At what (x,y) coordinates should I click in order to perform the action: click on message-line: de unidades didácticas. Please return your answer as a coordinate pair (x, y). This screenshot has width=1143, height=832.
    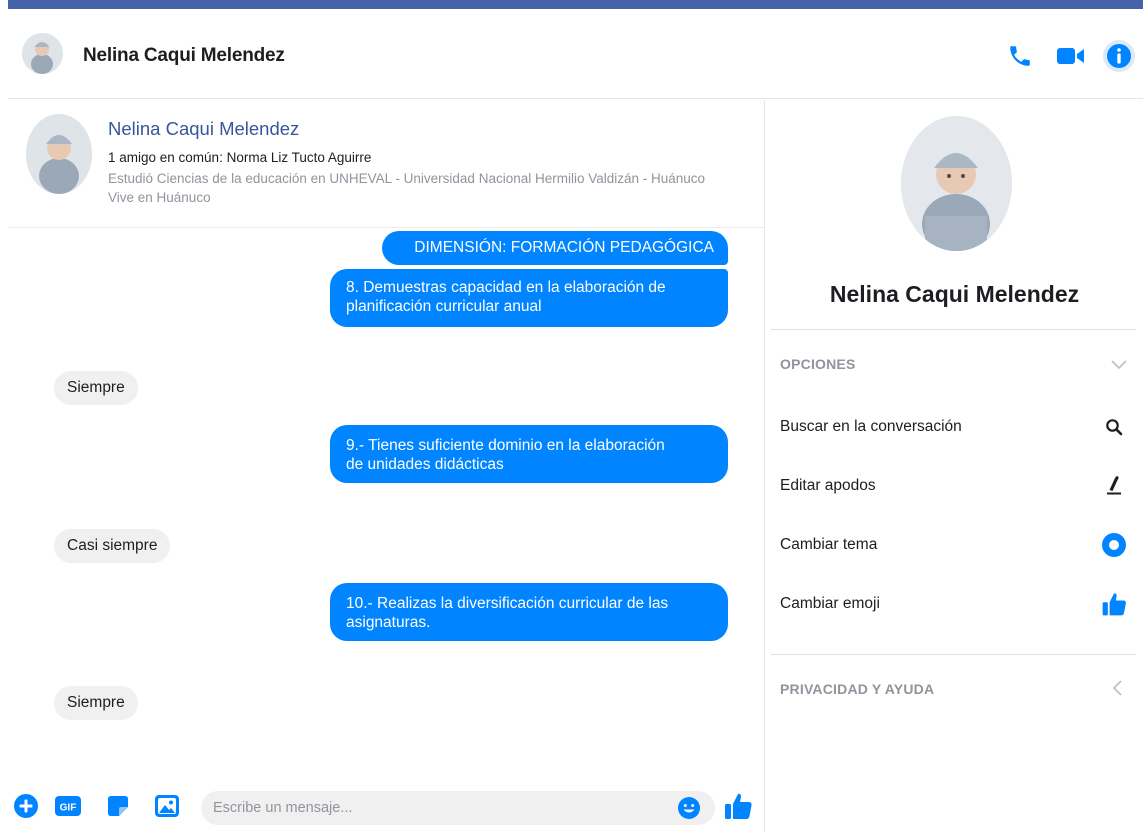
    Looking at the image, I should click on (425, 464).